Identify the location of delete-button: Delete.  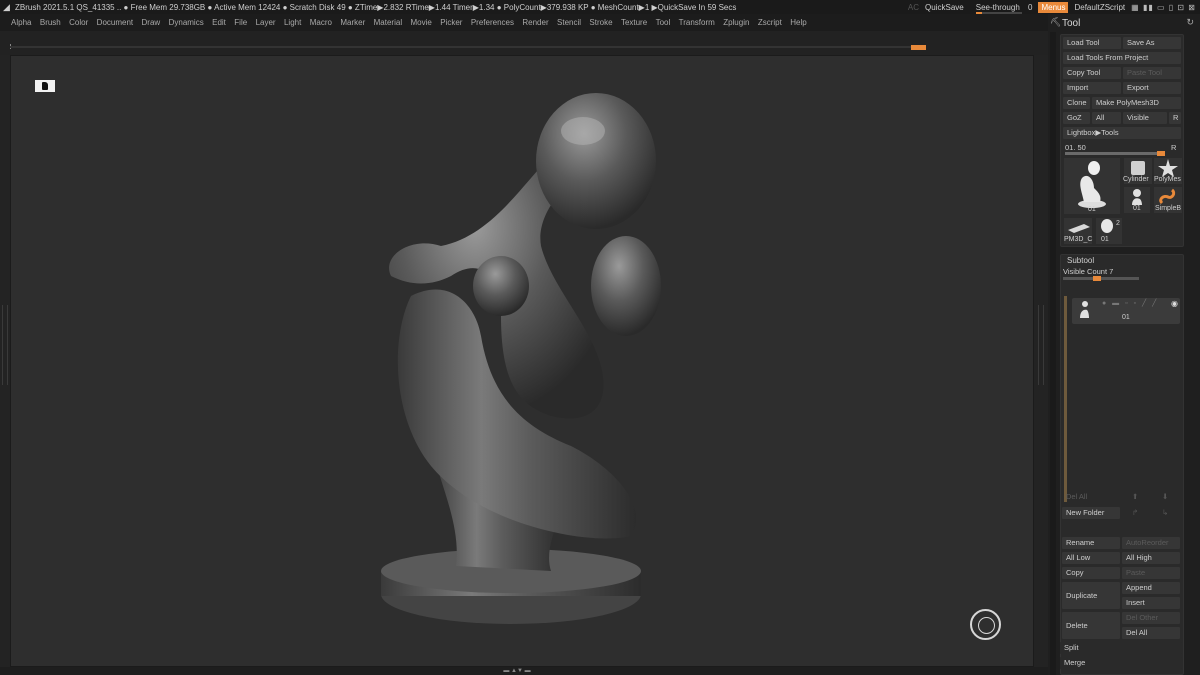
(1091, 625).